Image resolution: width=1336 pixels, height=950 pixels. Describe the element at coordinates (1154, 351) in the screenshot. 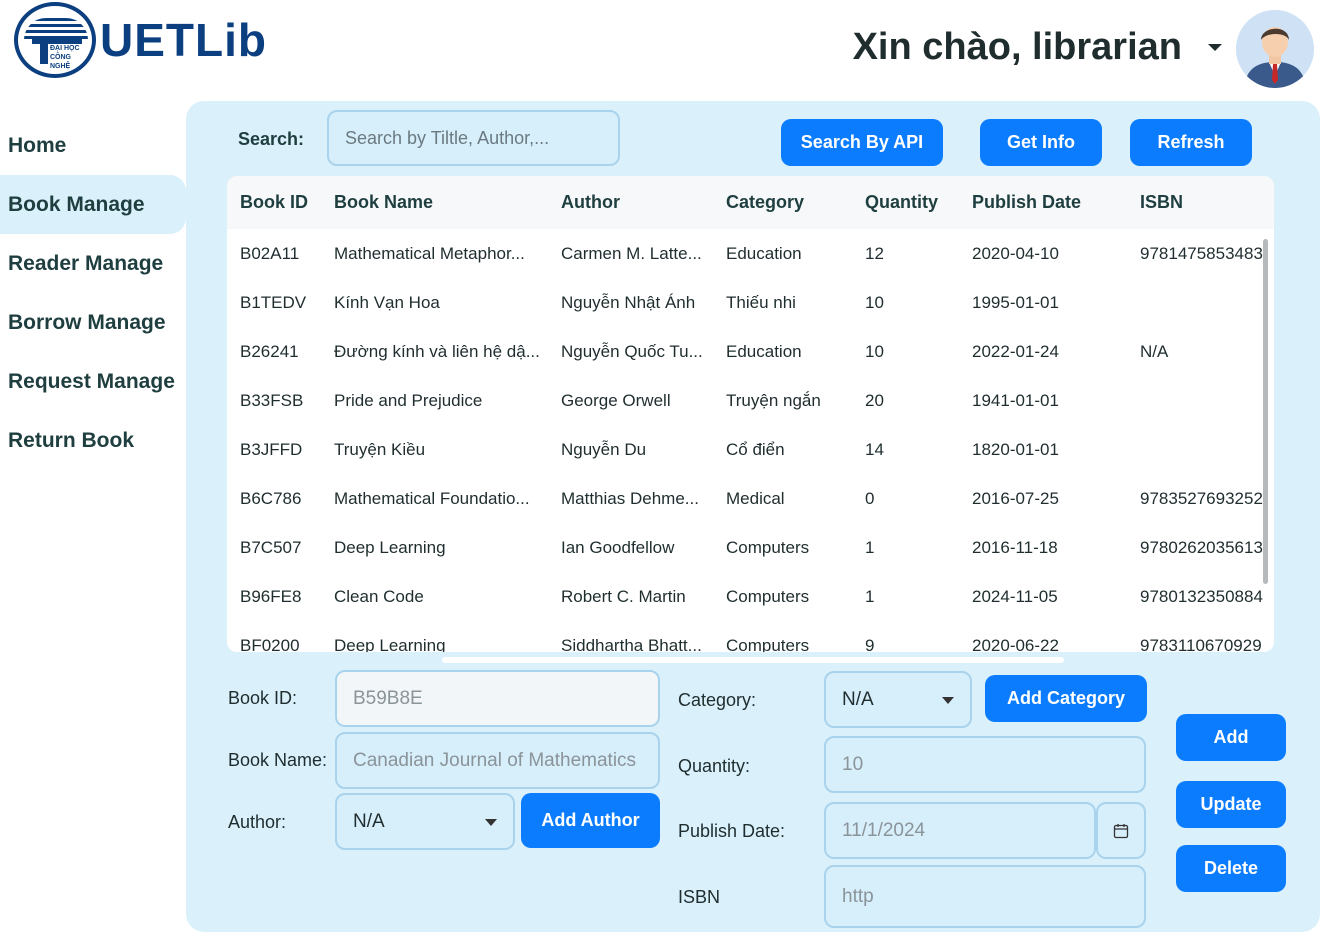

I see `table-cell: N/A` at that location.